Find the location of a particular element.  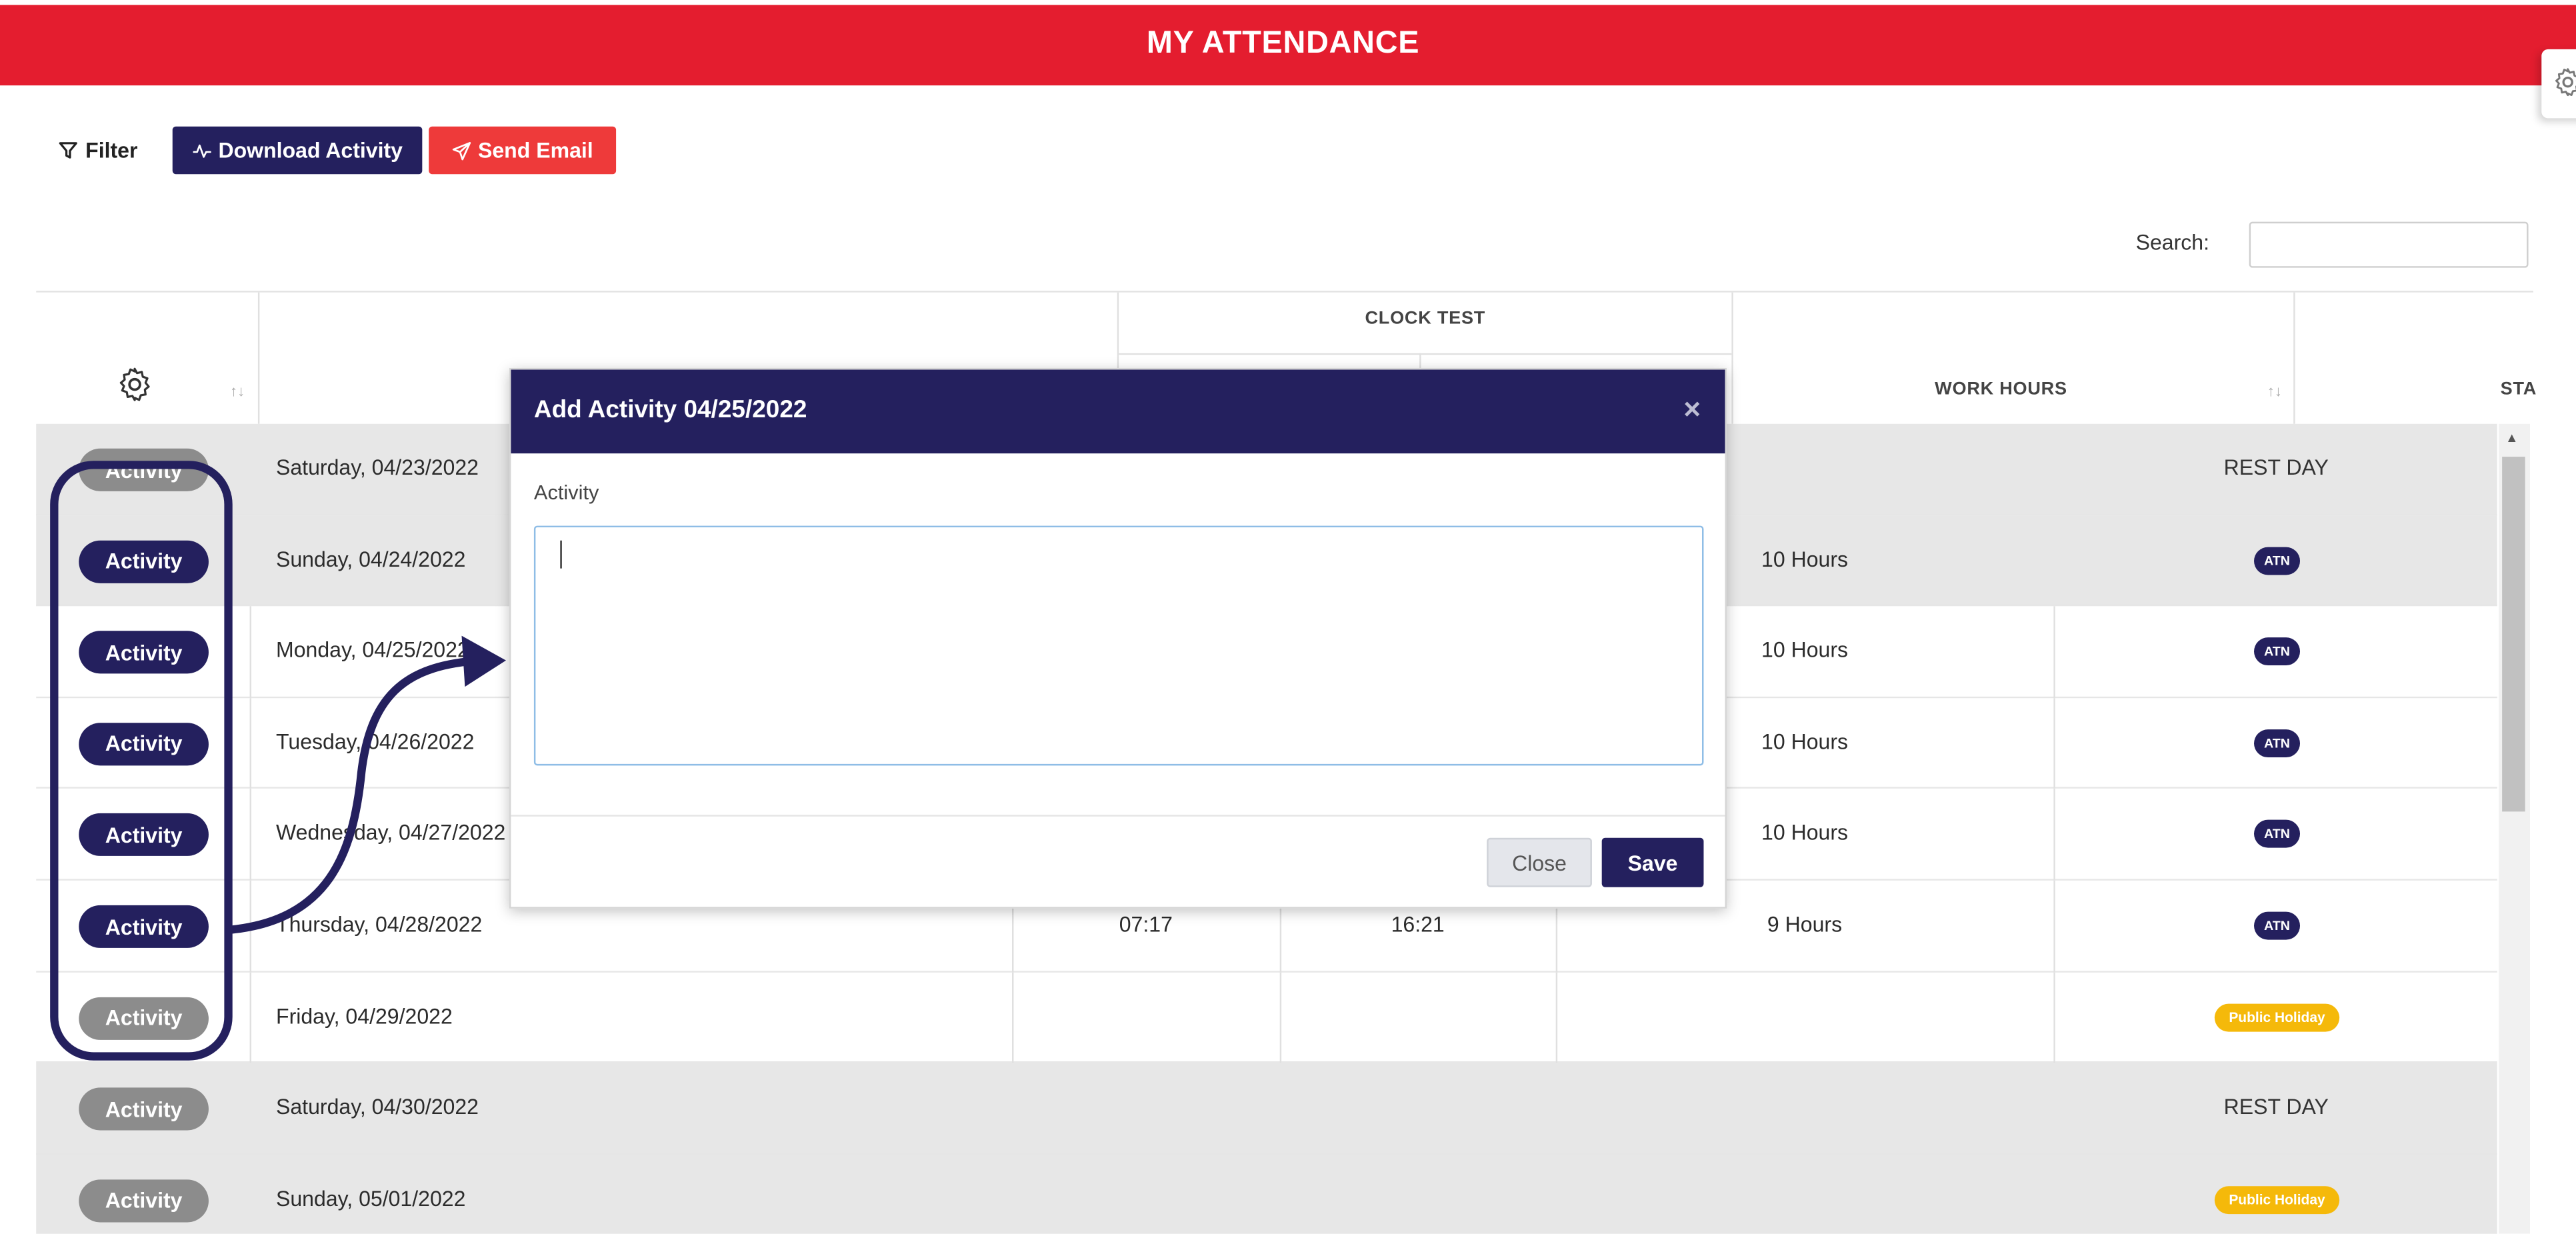

download-activity-button: Download Activity is located at coordinates (297, 150).